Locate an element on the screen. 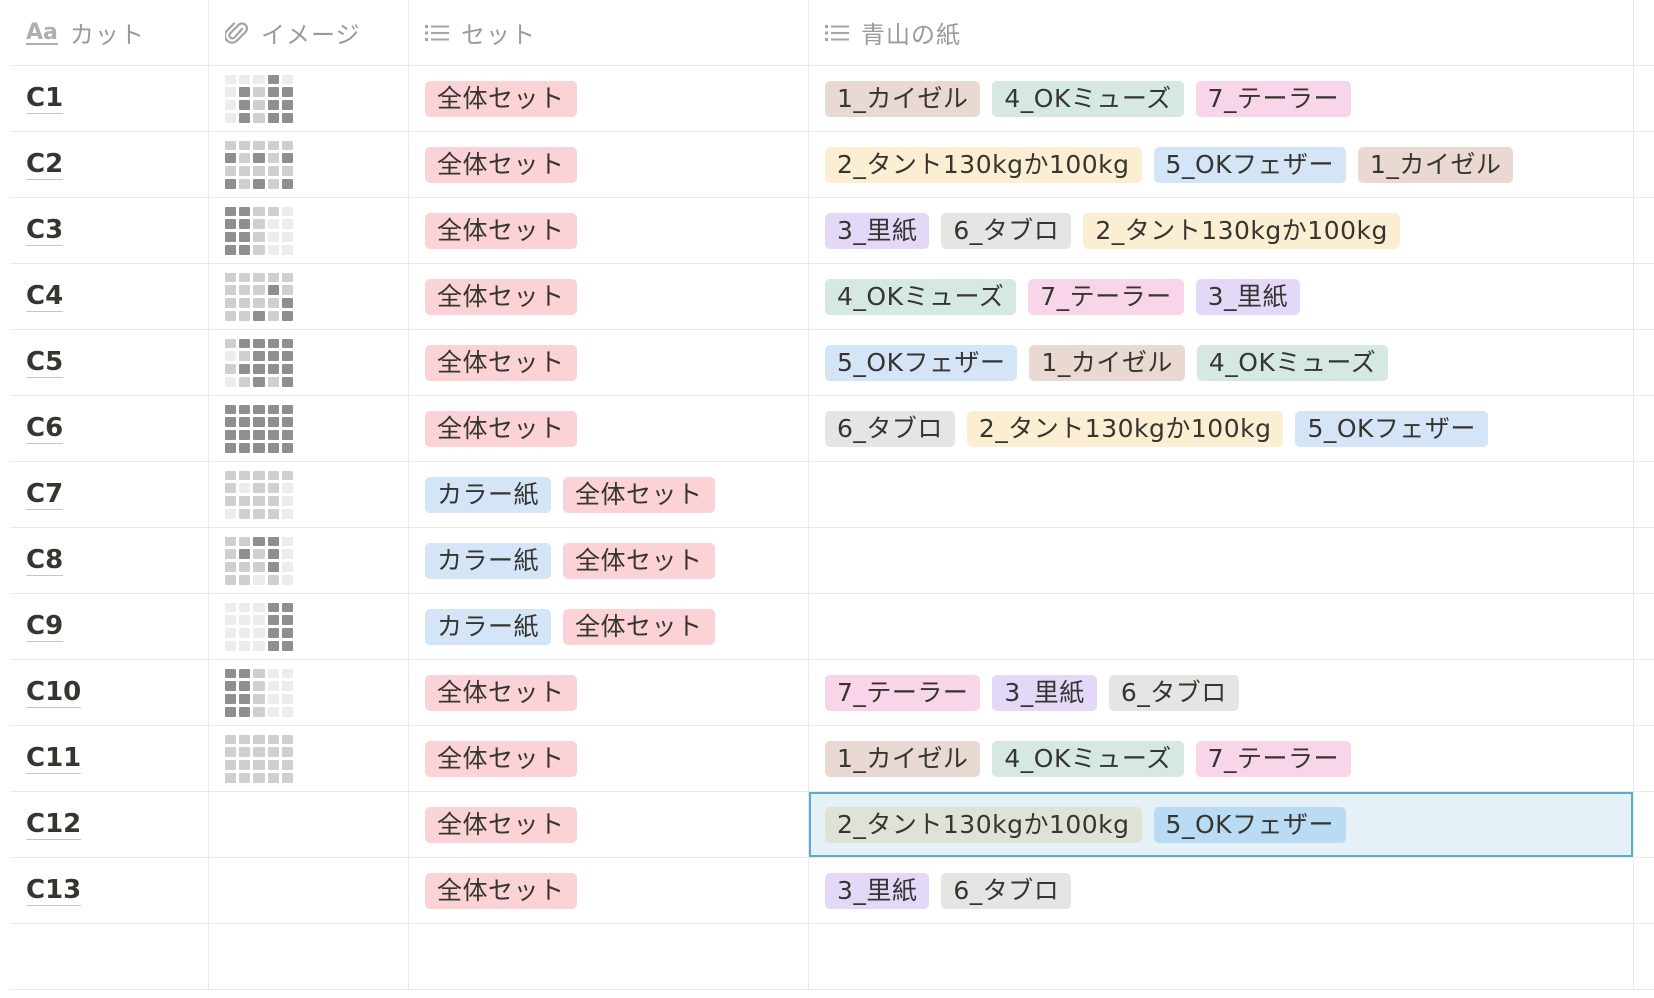  cell-paper: 2_タント130kgか100kg 5_OKフェザー 1_カイゼル is located at coordinates (1221, 164).